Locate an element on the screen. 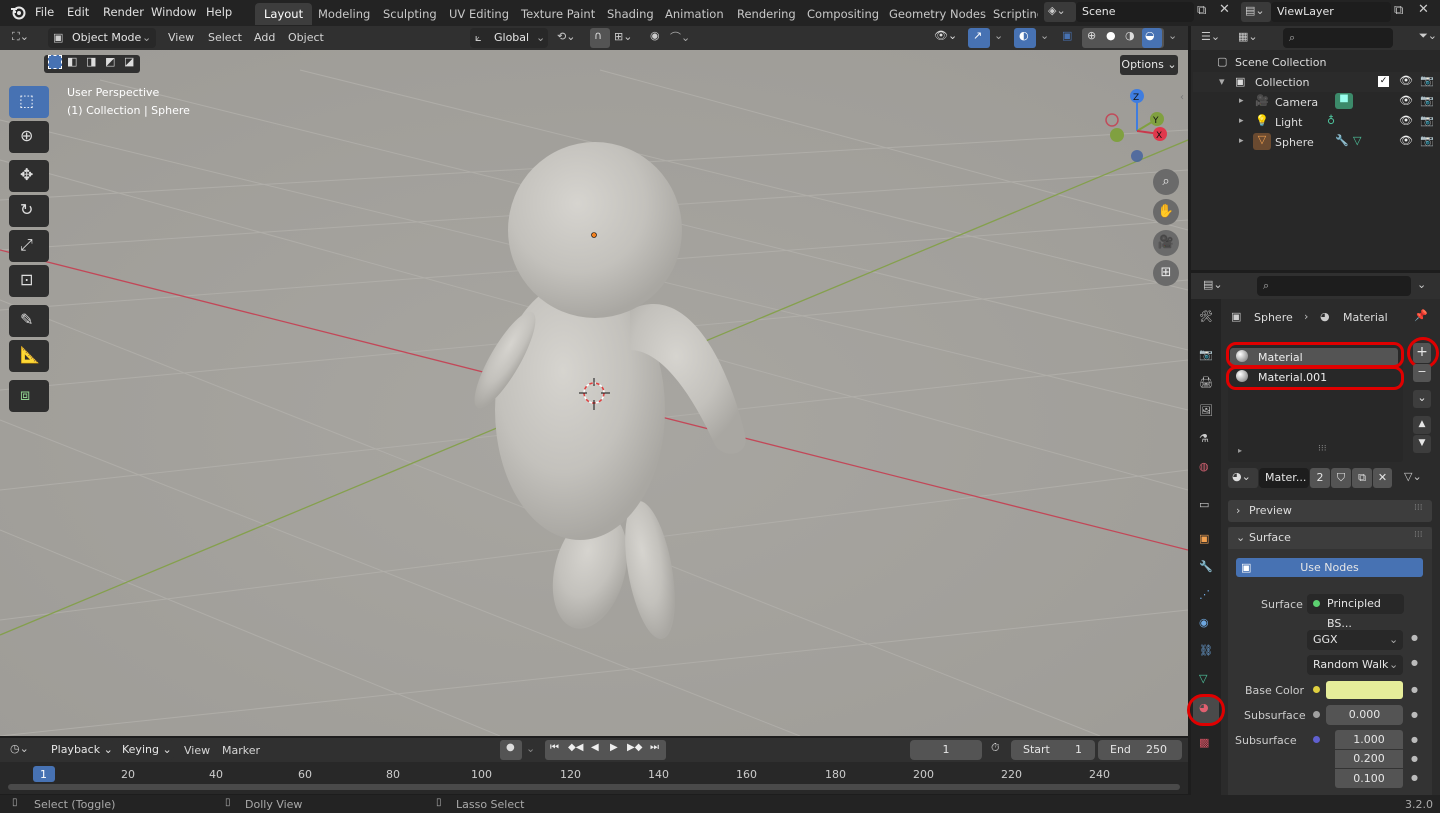  xray-icon: ▣ is located at coordinates (1067, 35).